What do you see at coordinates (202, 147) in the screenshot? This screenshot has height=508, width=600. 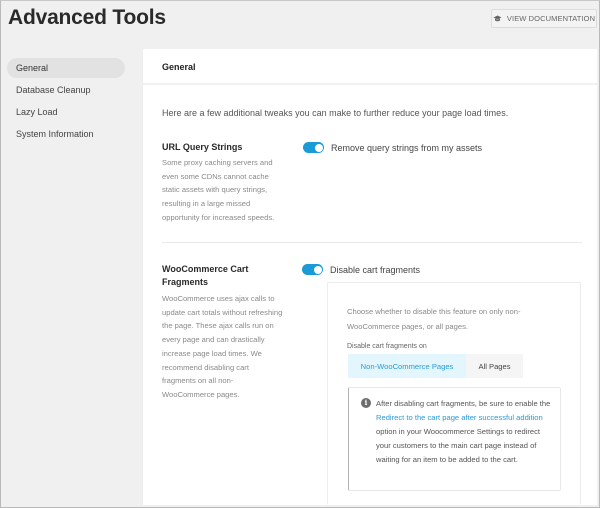 I see `url-query-strings-label: URL Query Strings` at bounding box center [202, 147].